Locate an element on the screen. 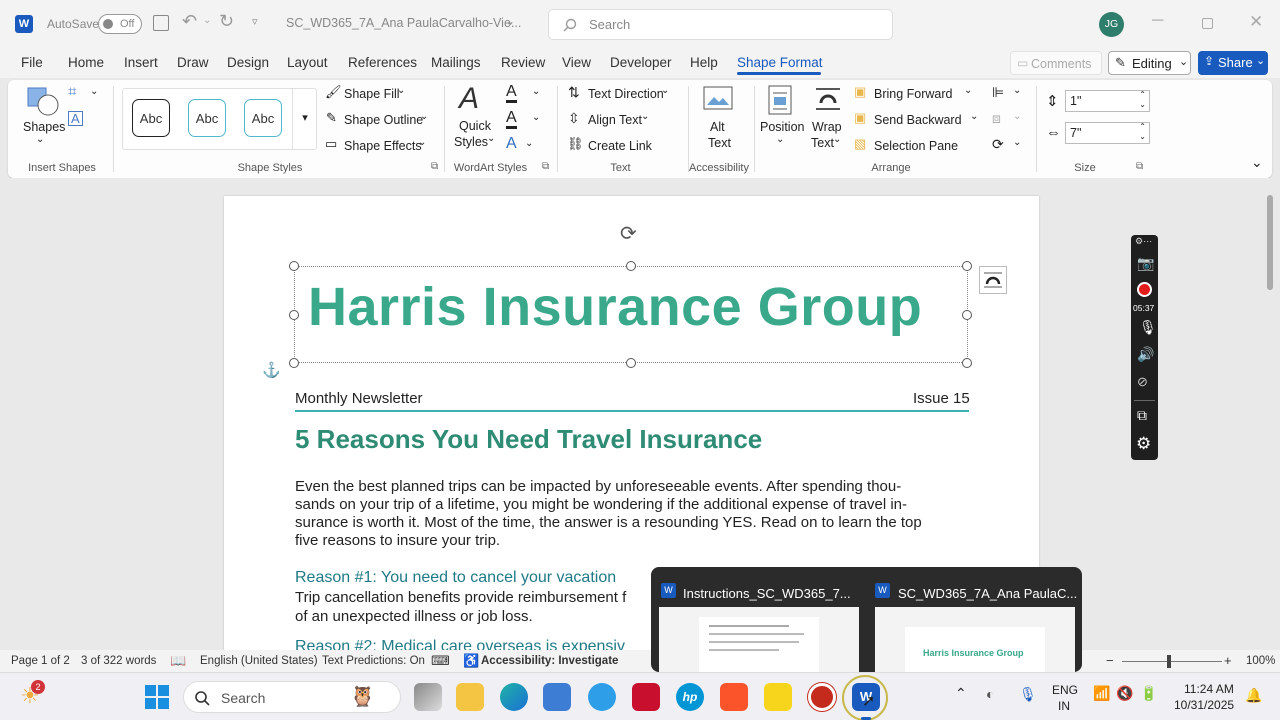 This screenshot has height=720, width=1280. brave-icon is located at coordinates (734, 697).